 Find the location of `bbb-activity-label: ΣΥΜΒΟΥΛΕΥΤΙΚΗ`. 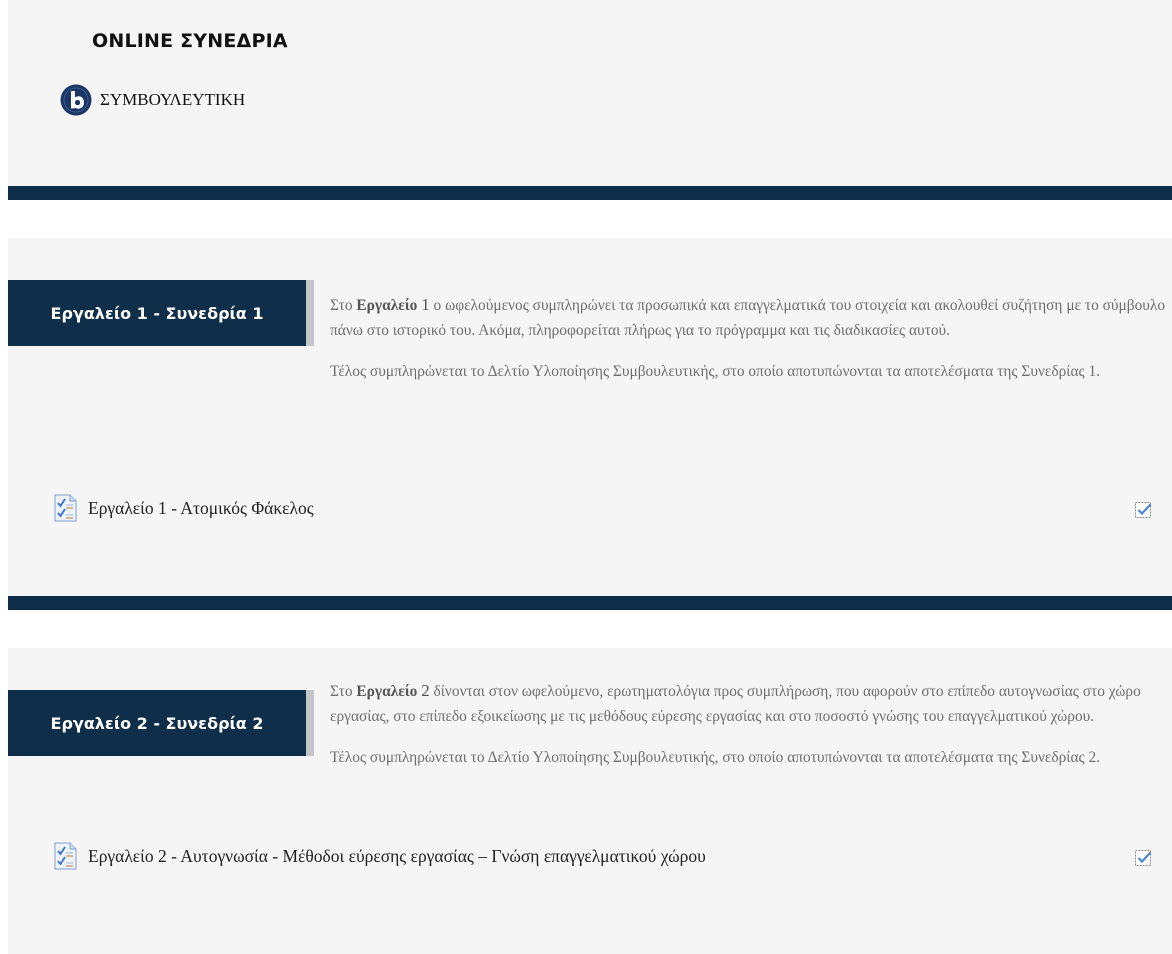

bbb-activity-label: ΣΥΜΒΟΥΛΕΥΤΙΚΗ is located at coordinates (173, 99).